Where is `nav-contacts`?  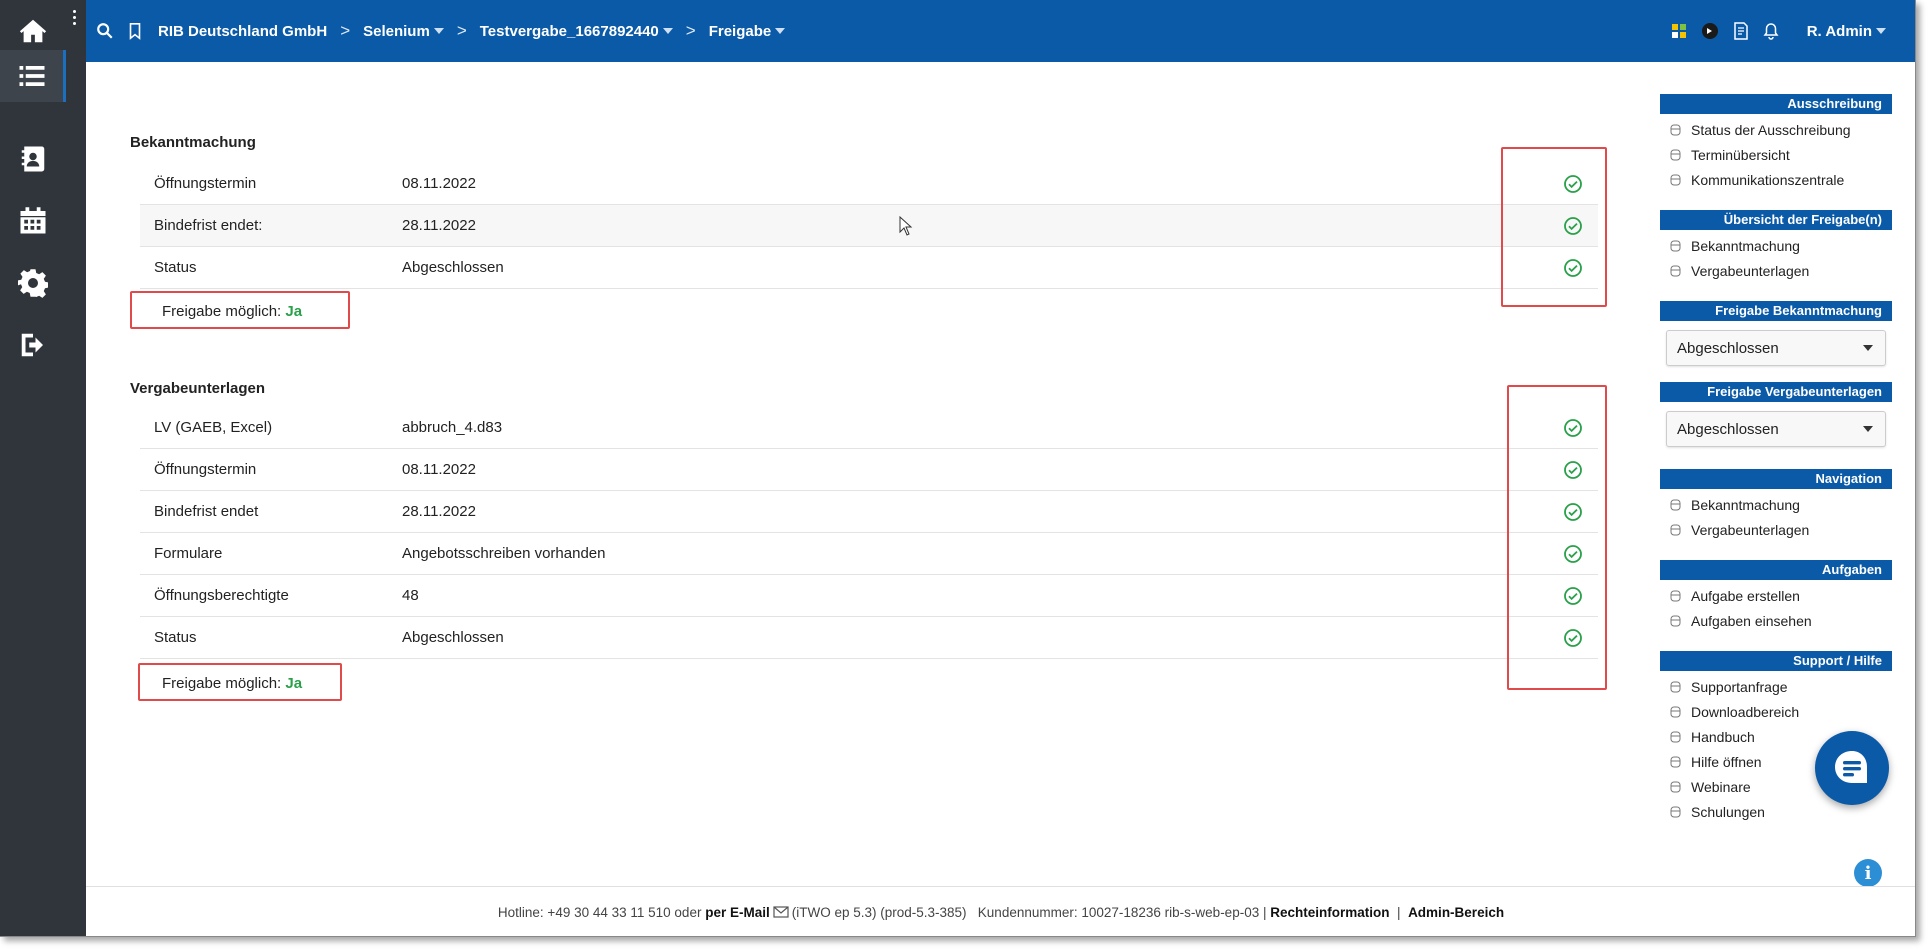
nav-contacts is located at coordinates (33, 159).